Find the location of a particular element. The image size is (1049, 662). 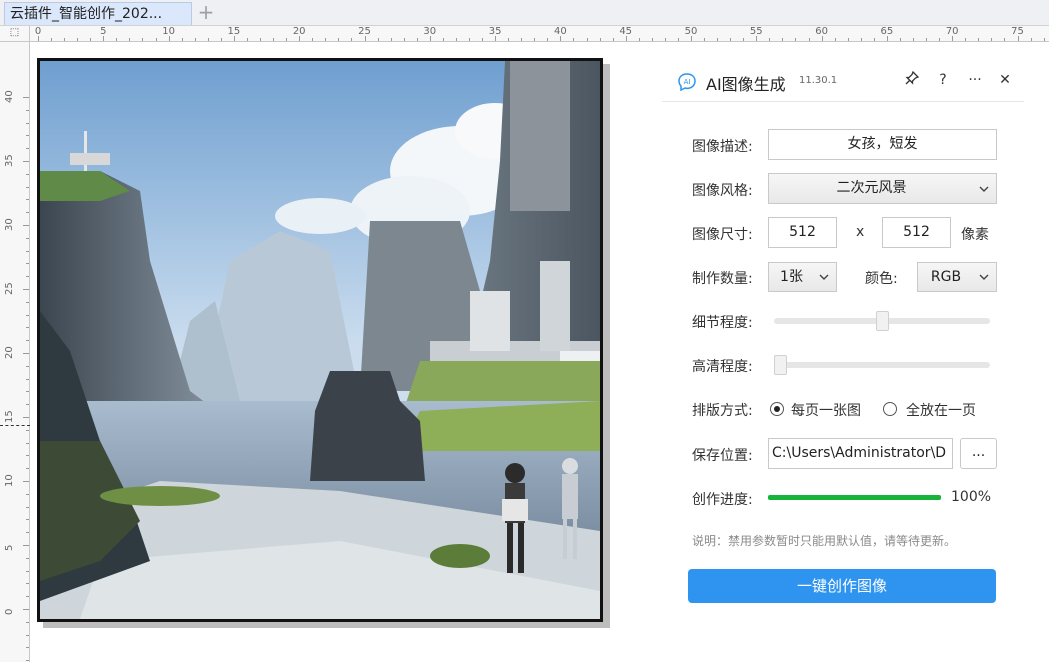

close-icon: ✕ is located at coordinates (1005, 80).